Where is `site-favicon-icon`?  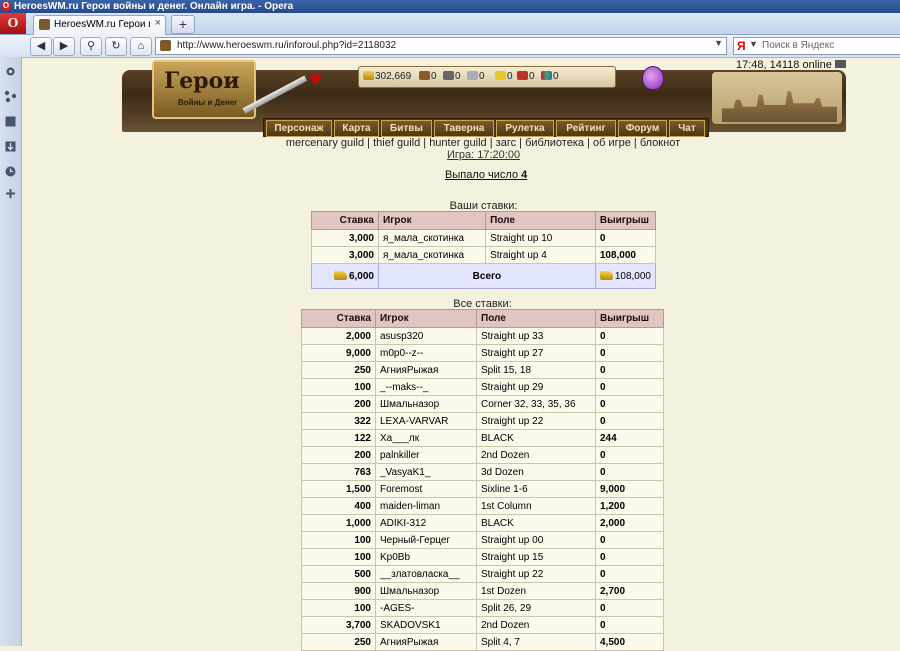 site-favicon-icon is located at coordinates (44, 24).